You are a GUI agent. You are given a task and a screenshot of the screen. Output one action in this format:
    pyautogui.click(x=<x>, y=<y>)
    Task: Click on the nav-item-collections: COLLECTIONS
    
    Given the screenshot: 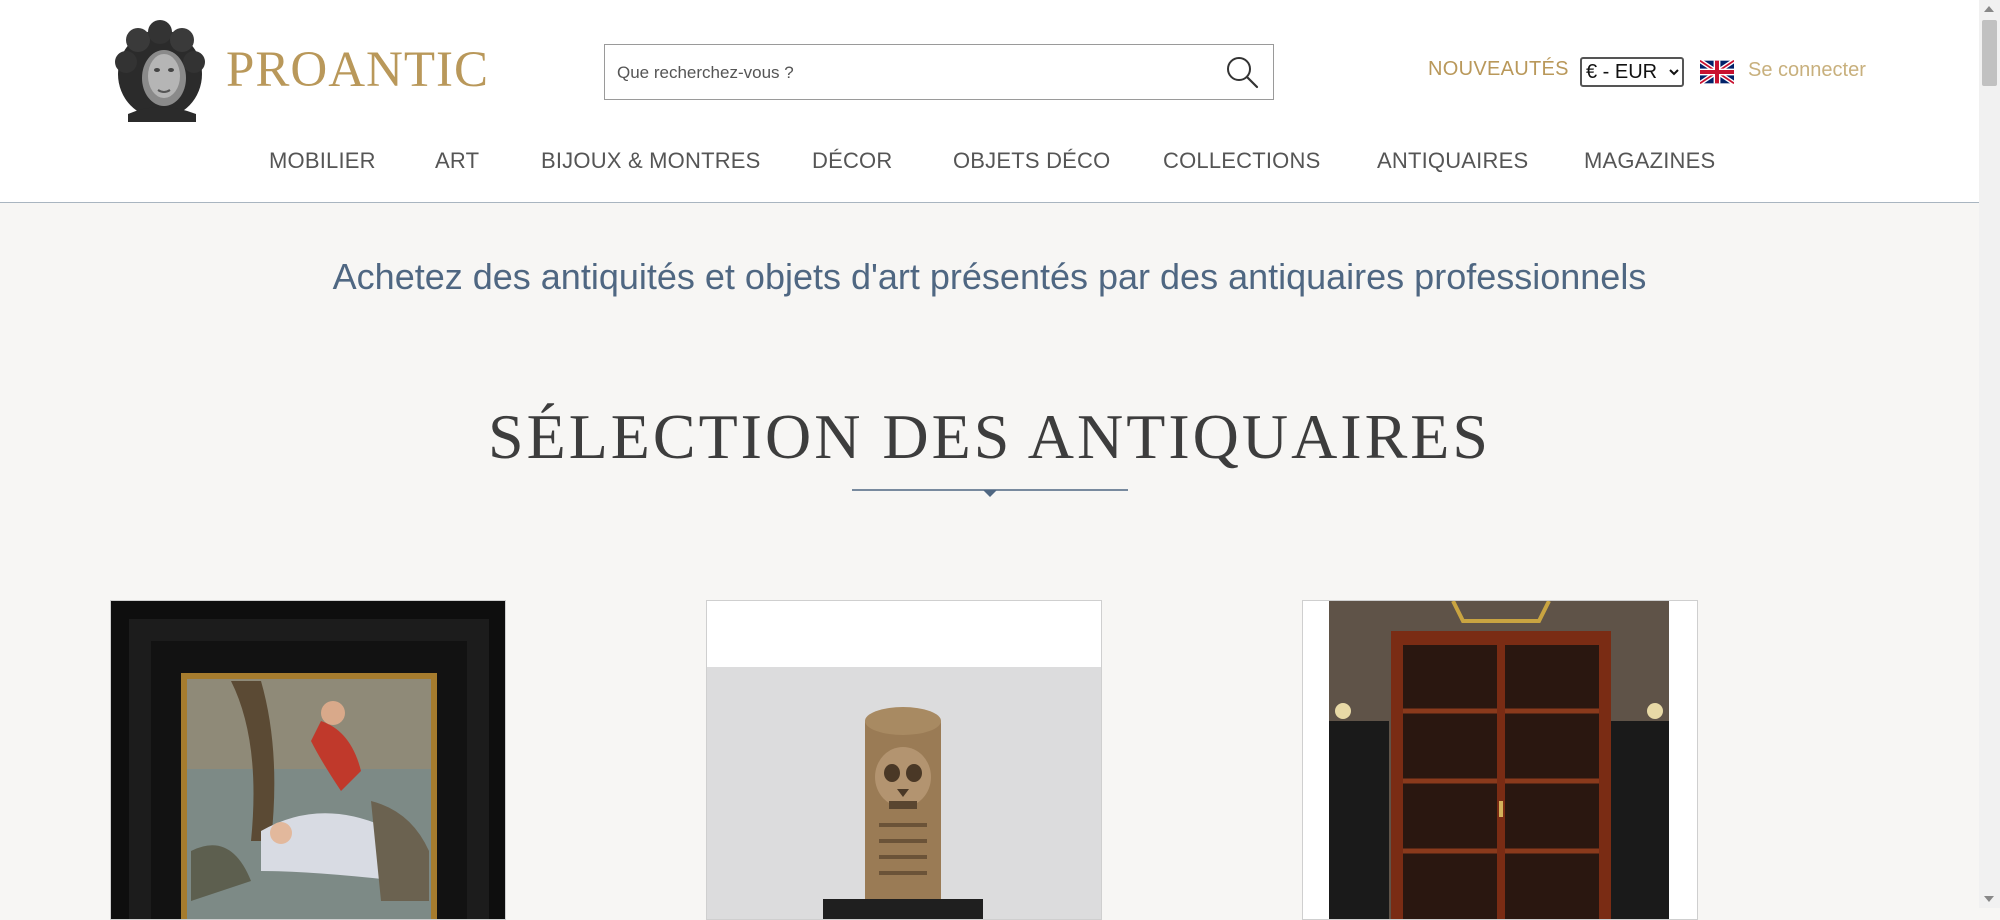 What is the action you would take?
    pyautogui.click(x=1241, y=161)
    